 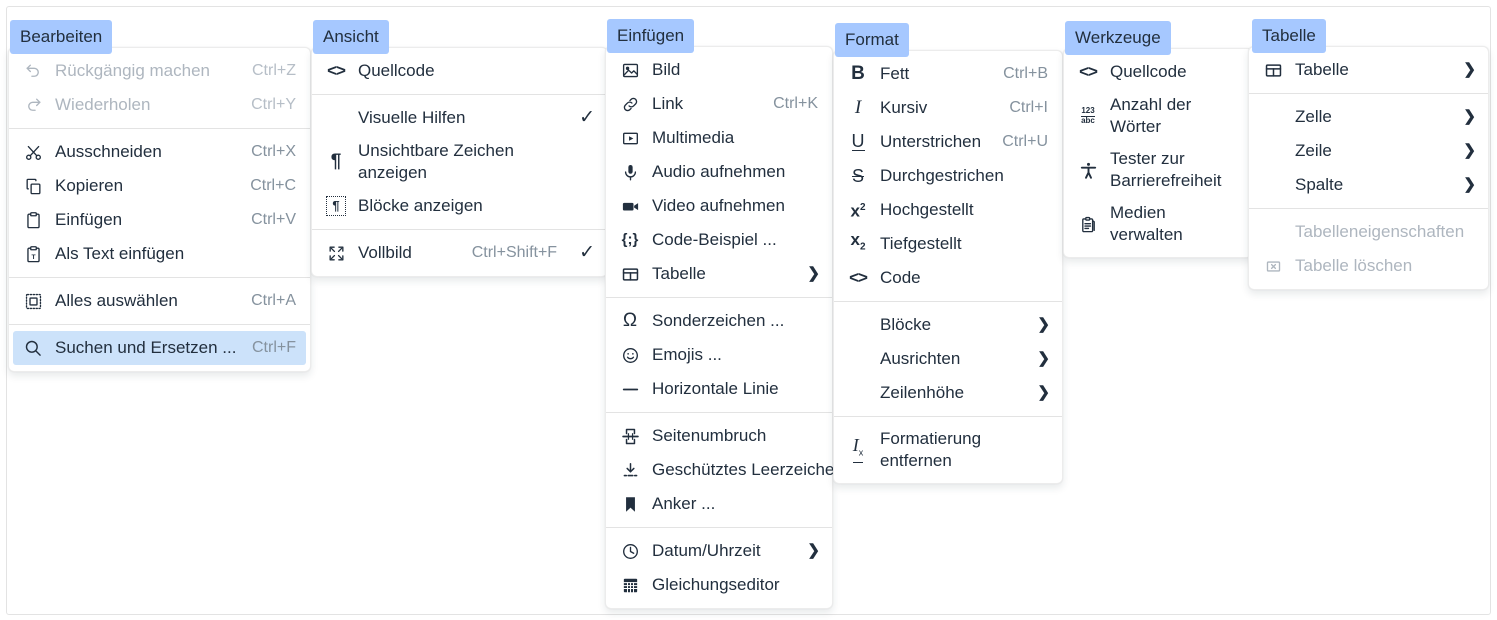 I want to click on menu-item-view-4: ¶ Blöcke anzeigen, so click(x=459, y=206).